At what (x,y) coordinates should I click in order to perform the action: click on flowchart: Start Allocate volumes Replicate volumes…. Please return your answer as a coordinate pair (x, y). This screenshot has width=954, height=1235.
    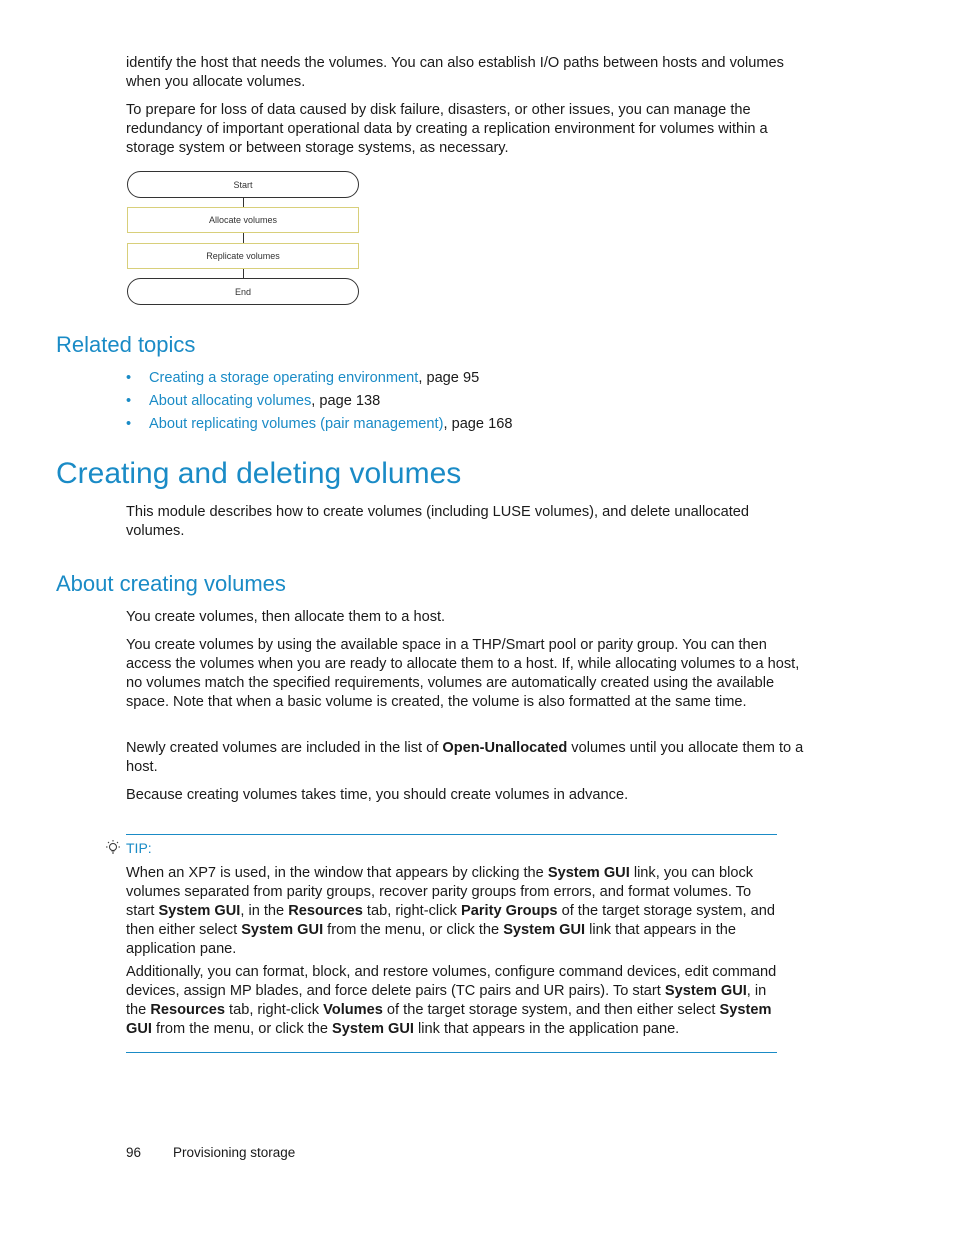
    Looking at the image, I should click on (244, 239).